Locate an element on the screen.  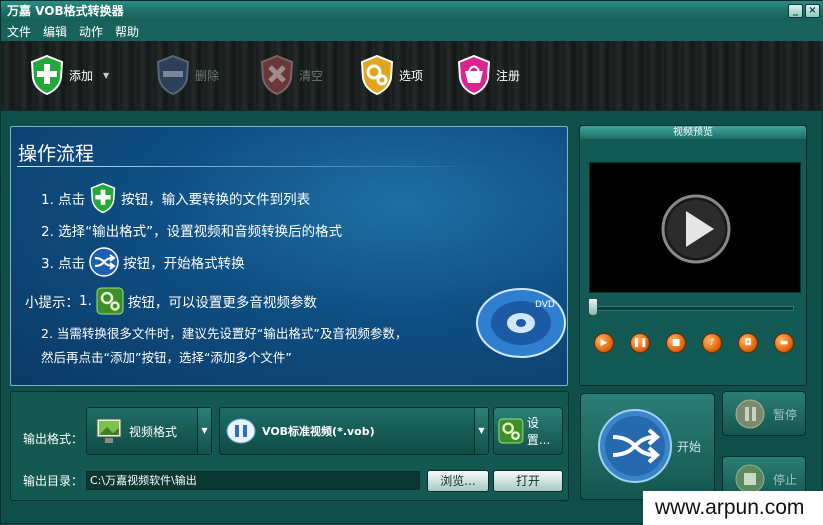
stop-icon is located at coordinates (750, 479).